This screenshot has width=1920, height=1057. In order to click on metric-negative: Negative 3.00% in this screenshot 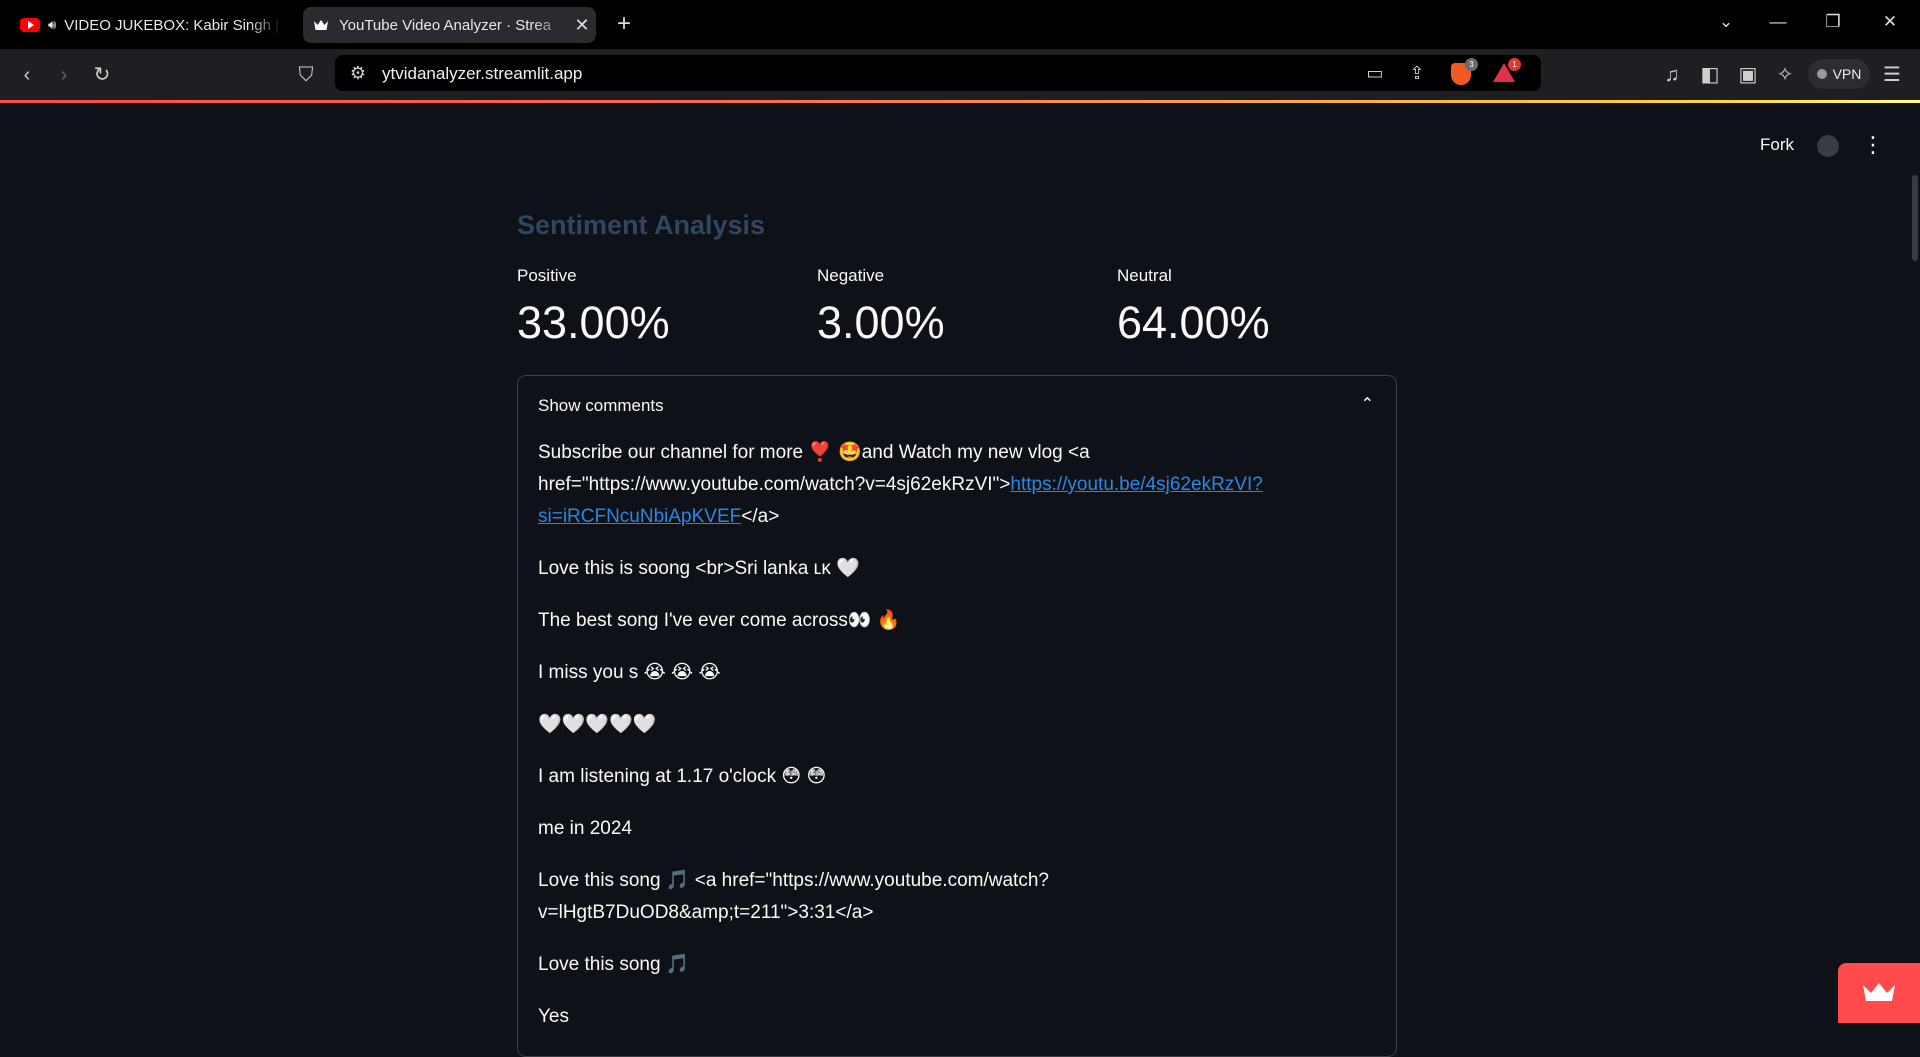, I will do `click(881, 305)`.